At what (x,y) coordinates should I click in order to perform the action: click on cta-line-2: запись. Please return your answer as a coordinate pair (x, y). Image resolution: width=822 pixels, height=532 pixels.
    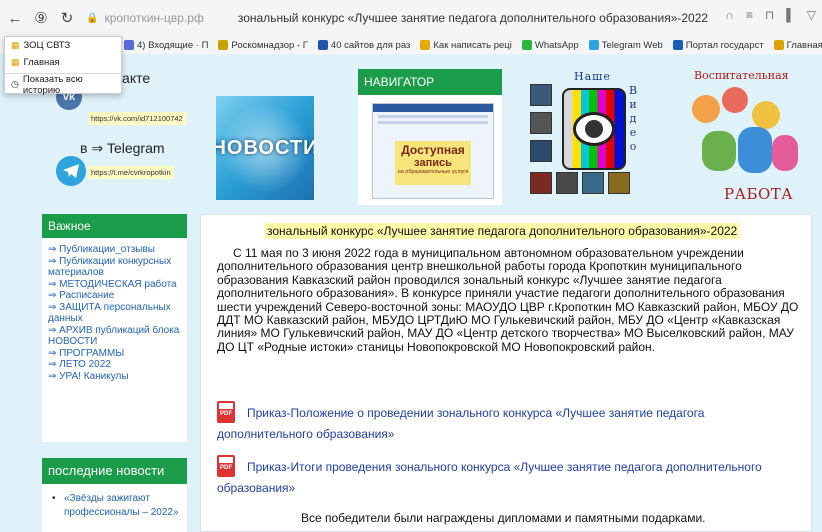
    Looking at the image, I should click on (433, 163).